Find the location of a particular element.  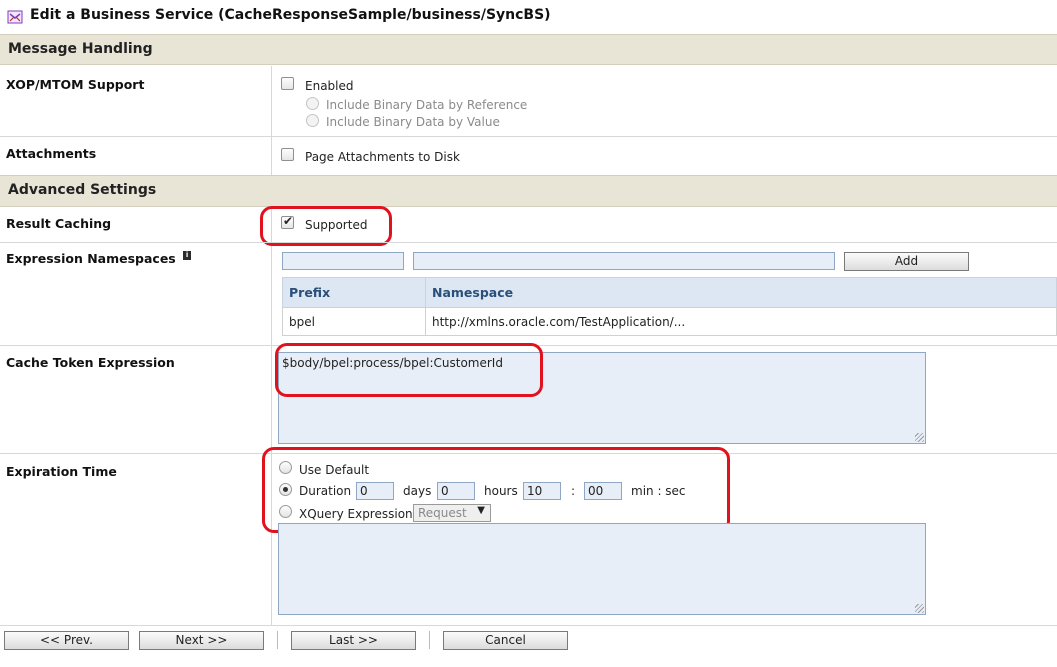

use-default-label: Use Default is located at coordinates (334, 470).